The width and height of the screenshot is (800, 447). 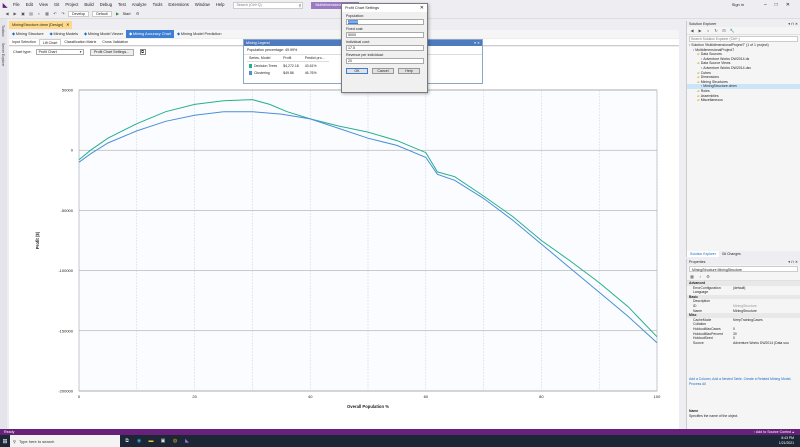 What do you see at coordinates (163, 441) in the screenshot?
I see `store-icon: ▣` at bounding box center [163, 441].